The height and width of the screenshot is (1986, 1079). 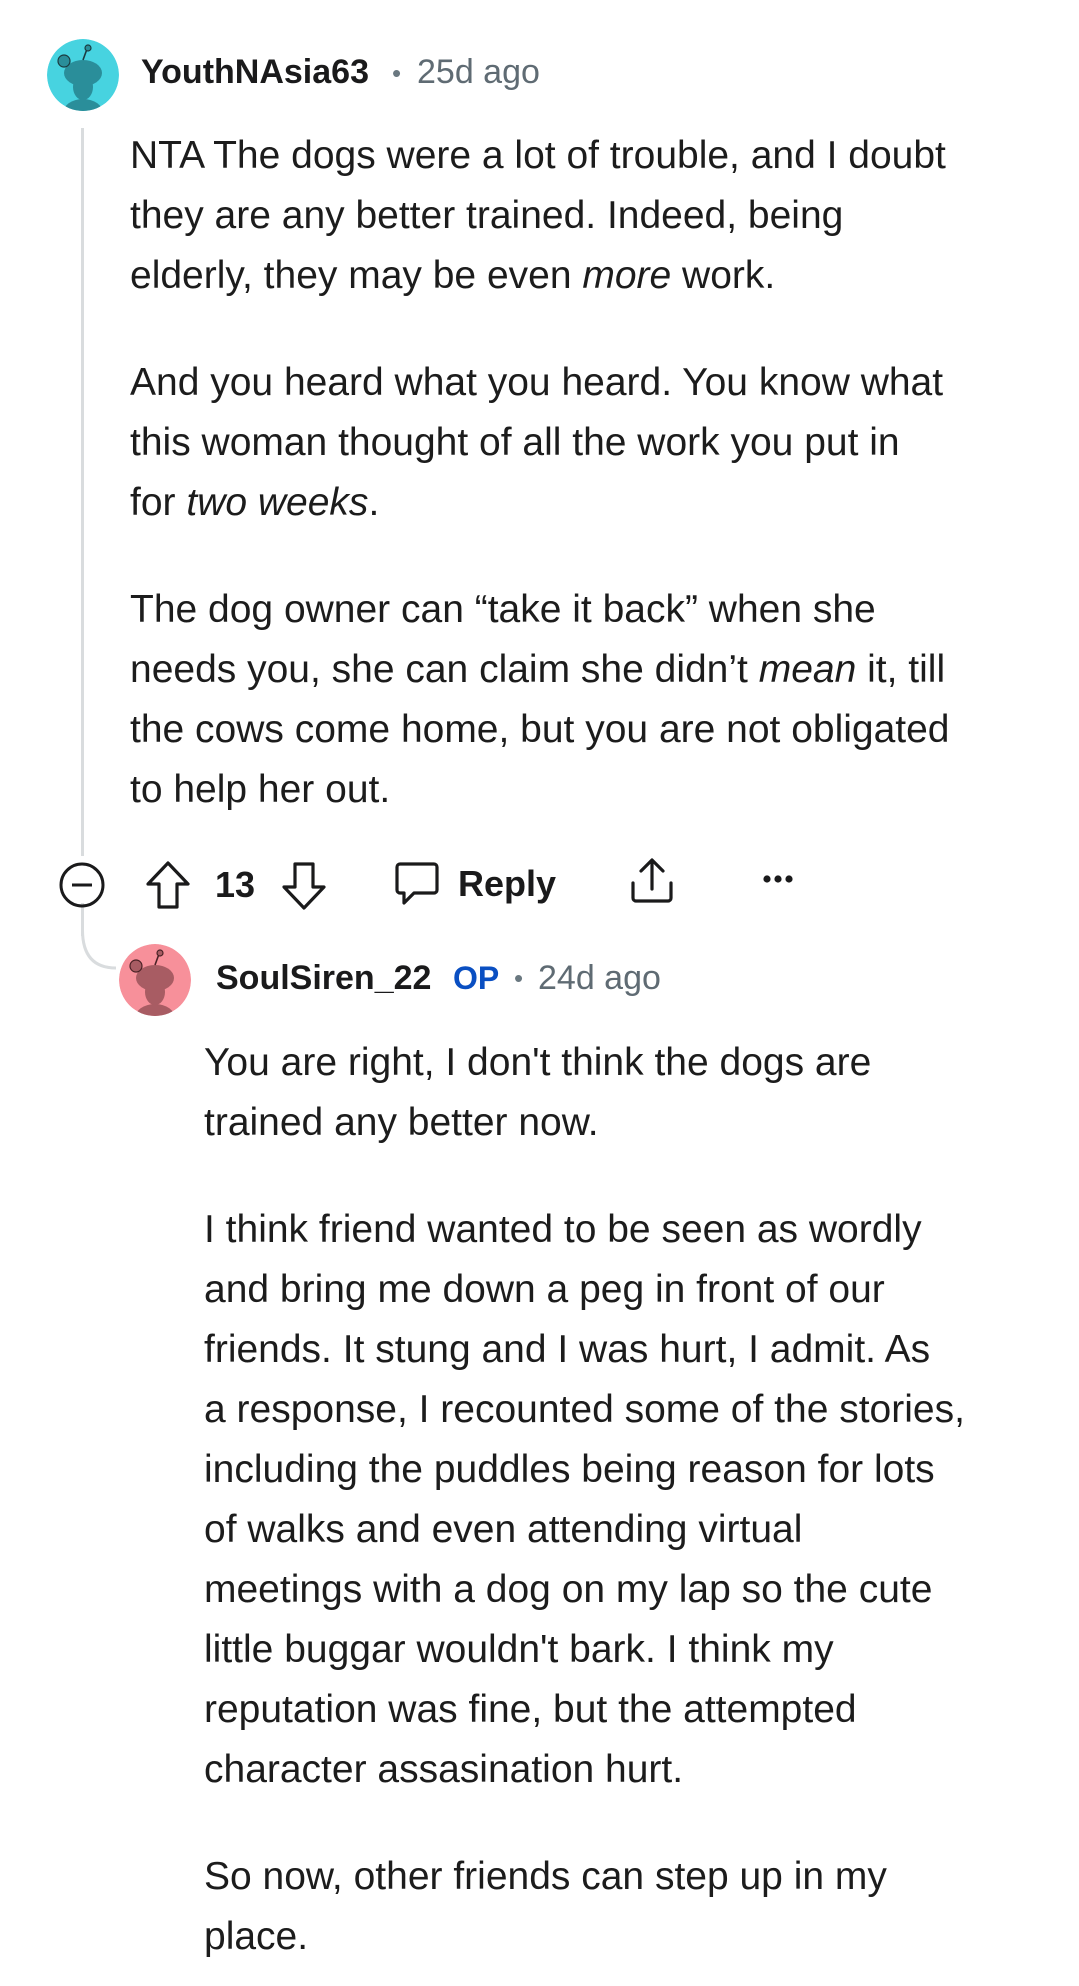 I want to click on share-icon, so click(x=652, y=880).